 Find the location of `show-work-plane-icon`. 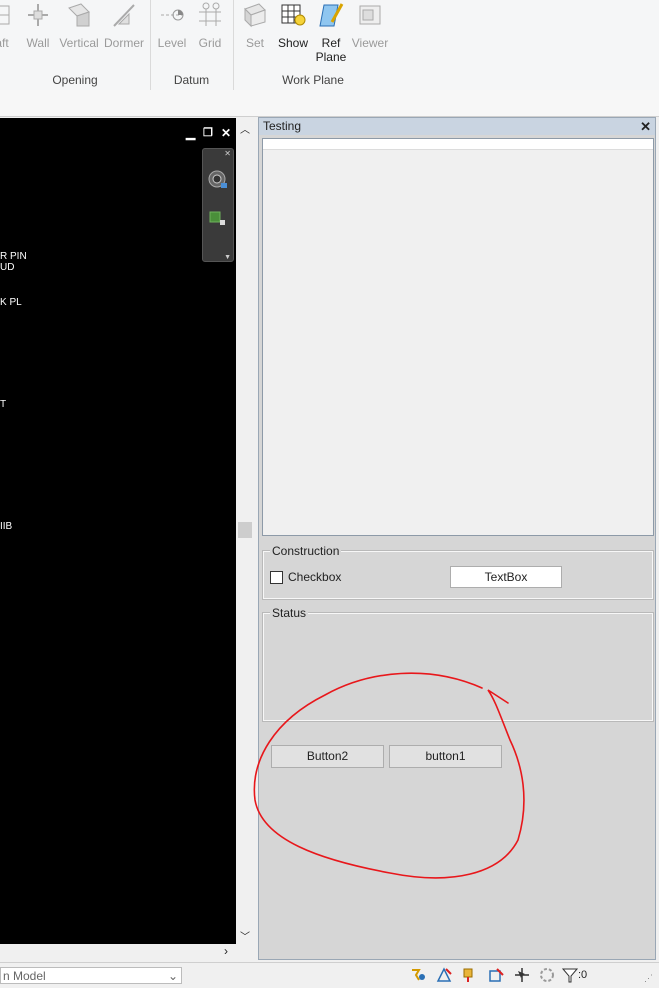

show-work-plane-icon is located at coordinates (293, 15).